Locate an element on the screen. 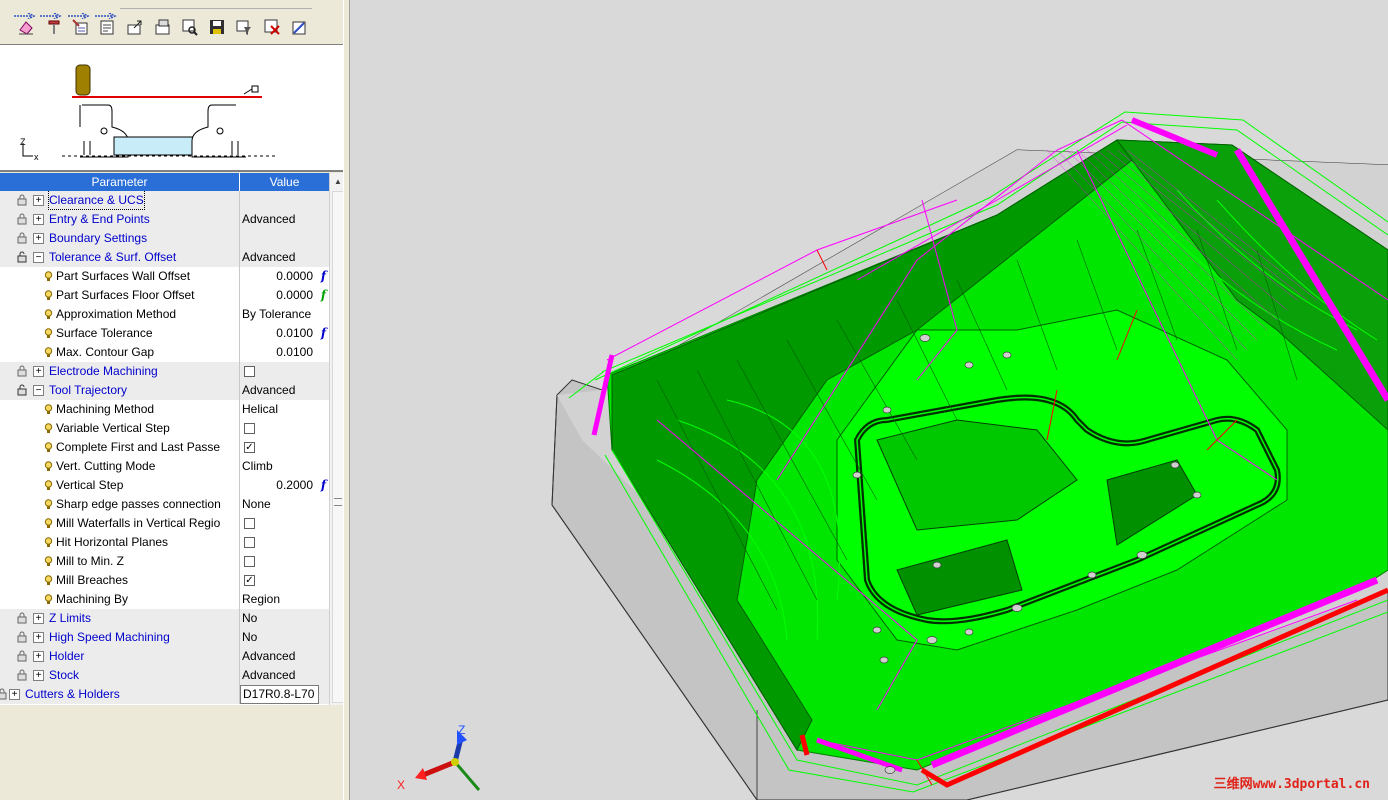 This screenshot has height=800, width=1388. complete-first-last-passes-checkbox: ✓ is located at coordinates (249, 447).